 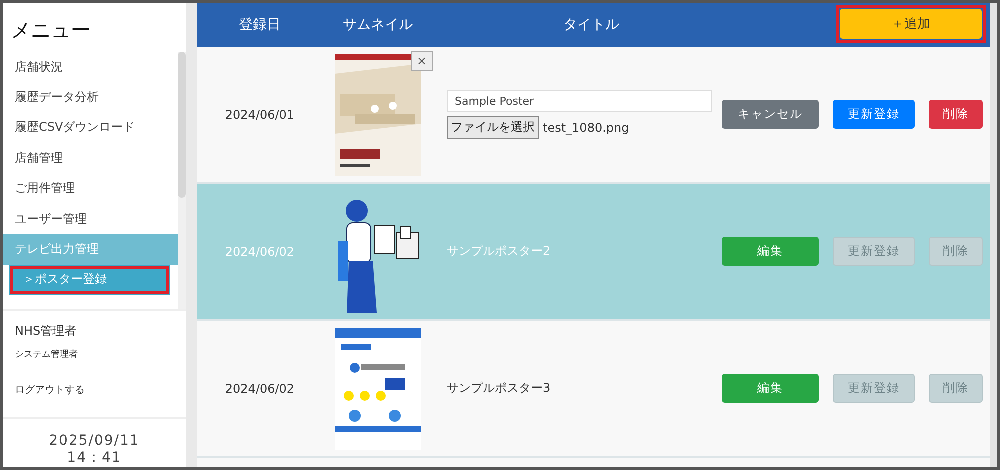 What do you see at coordinates (422, 60) in the screenshot?
I see `close-button: ×` at bounding box center [422, 60].